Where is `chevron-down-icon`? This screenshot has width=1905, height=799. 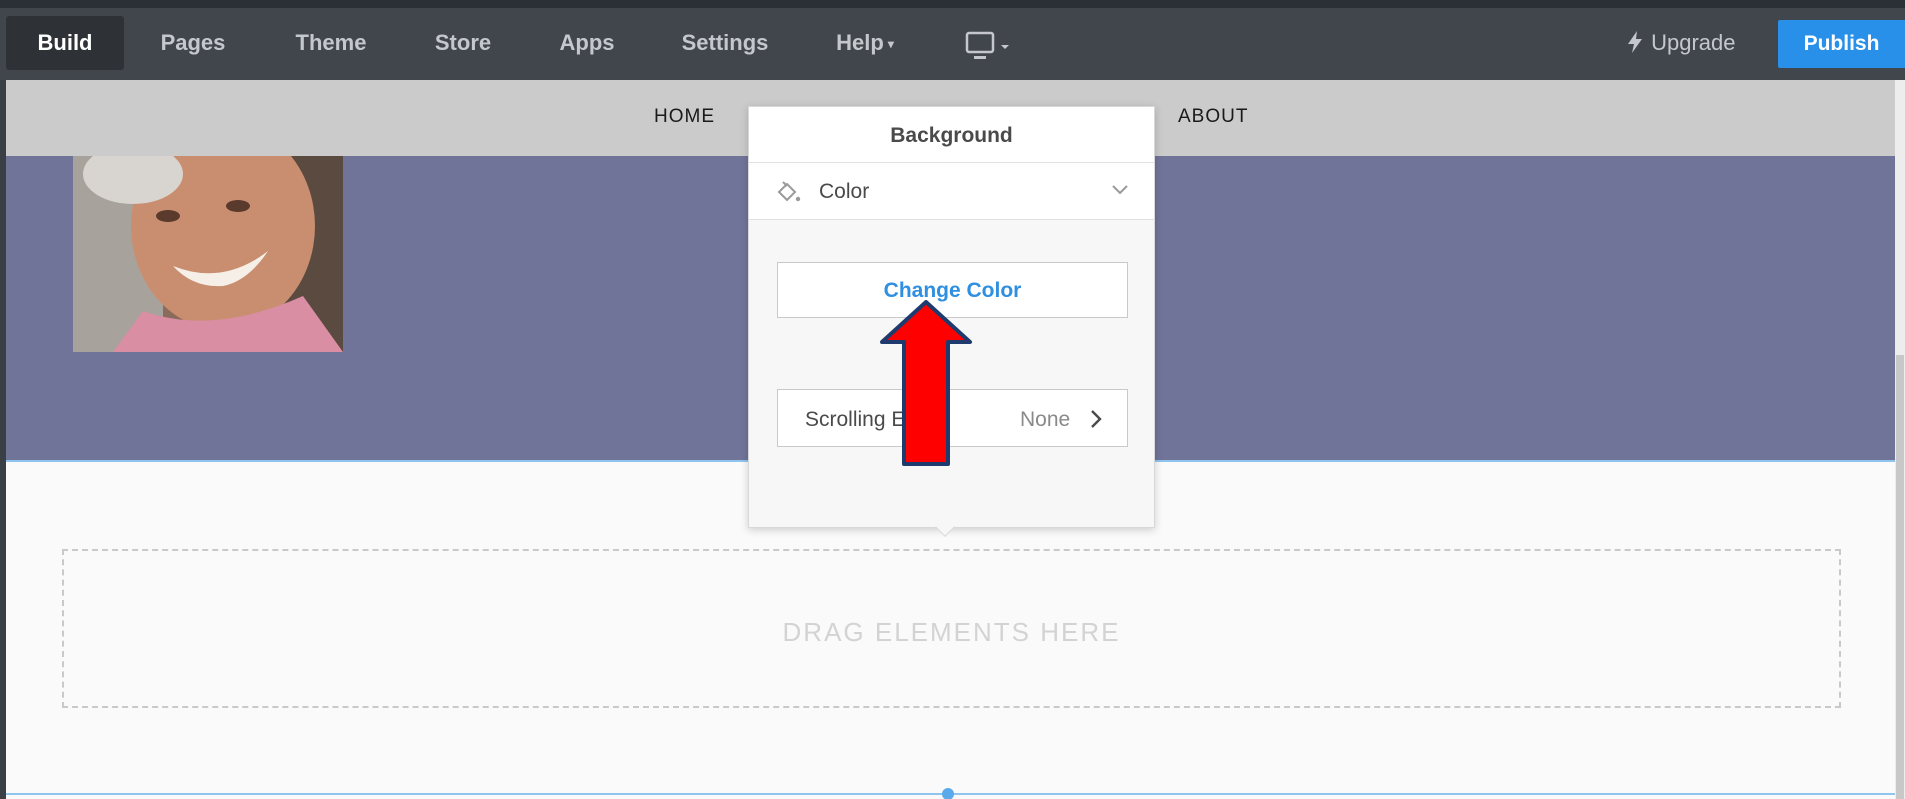 chevron-down-icon is located at coordinates (1120, 190).